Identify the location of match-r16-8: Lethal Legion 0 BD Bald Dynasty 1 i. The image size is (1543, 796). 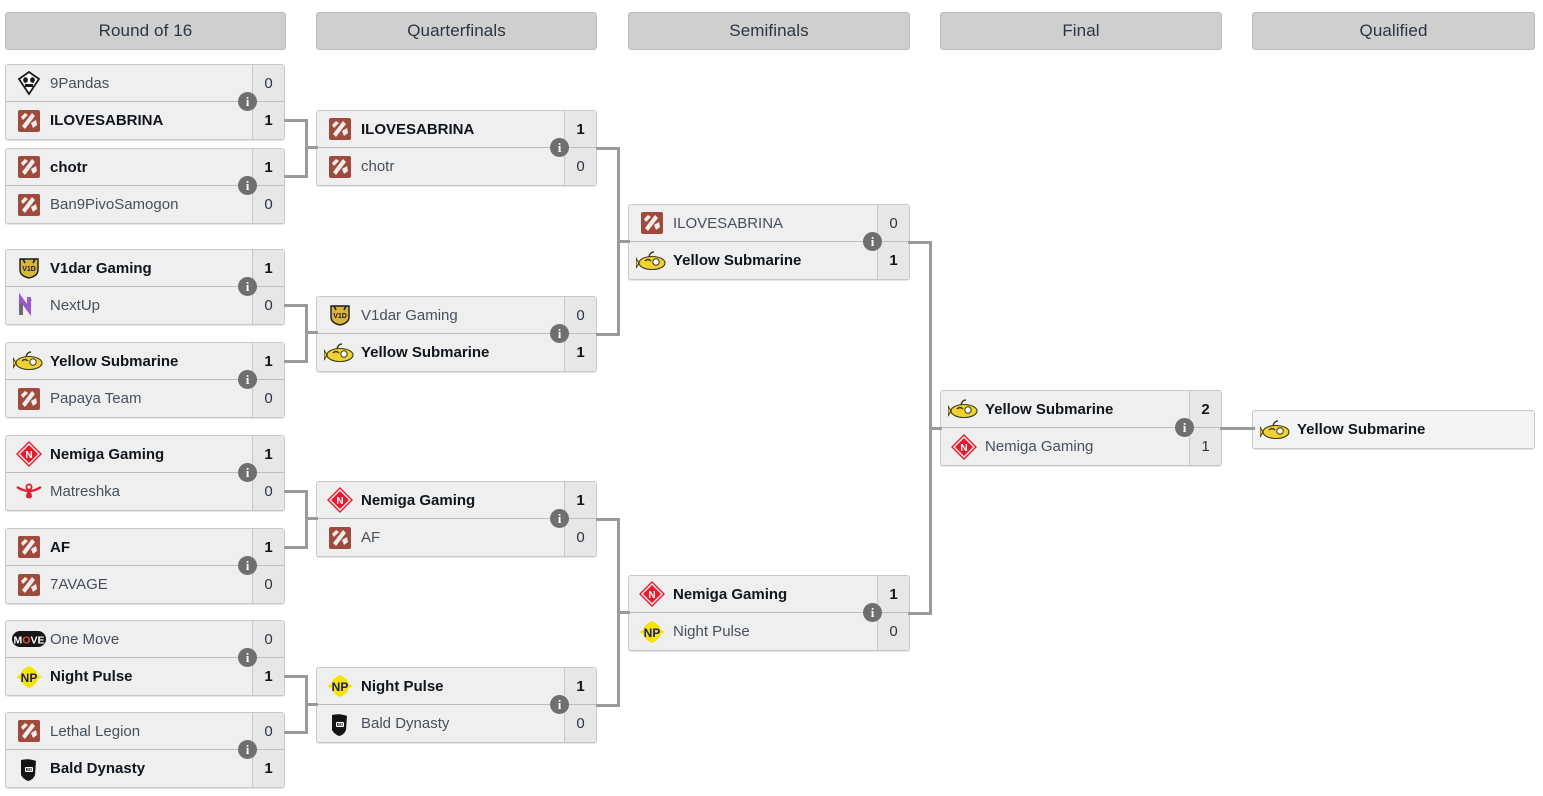
(145, 750).